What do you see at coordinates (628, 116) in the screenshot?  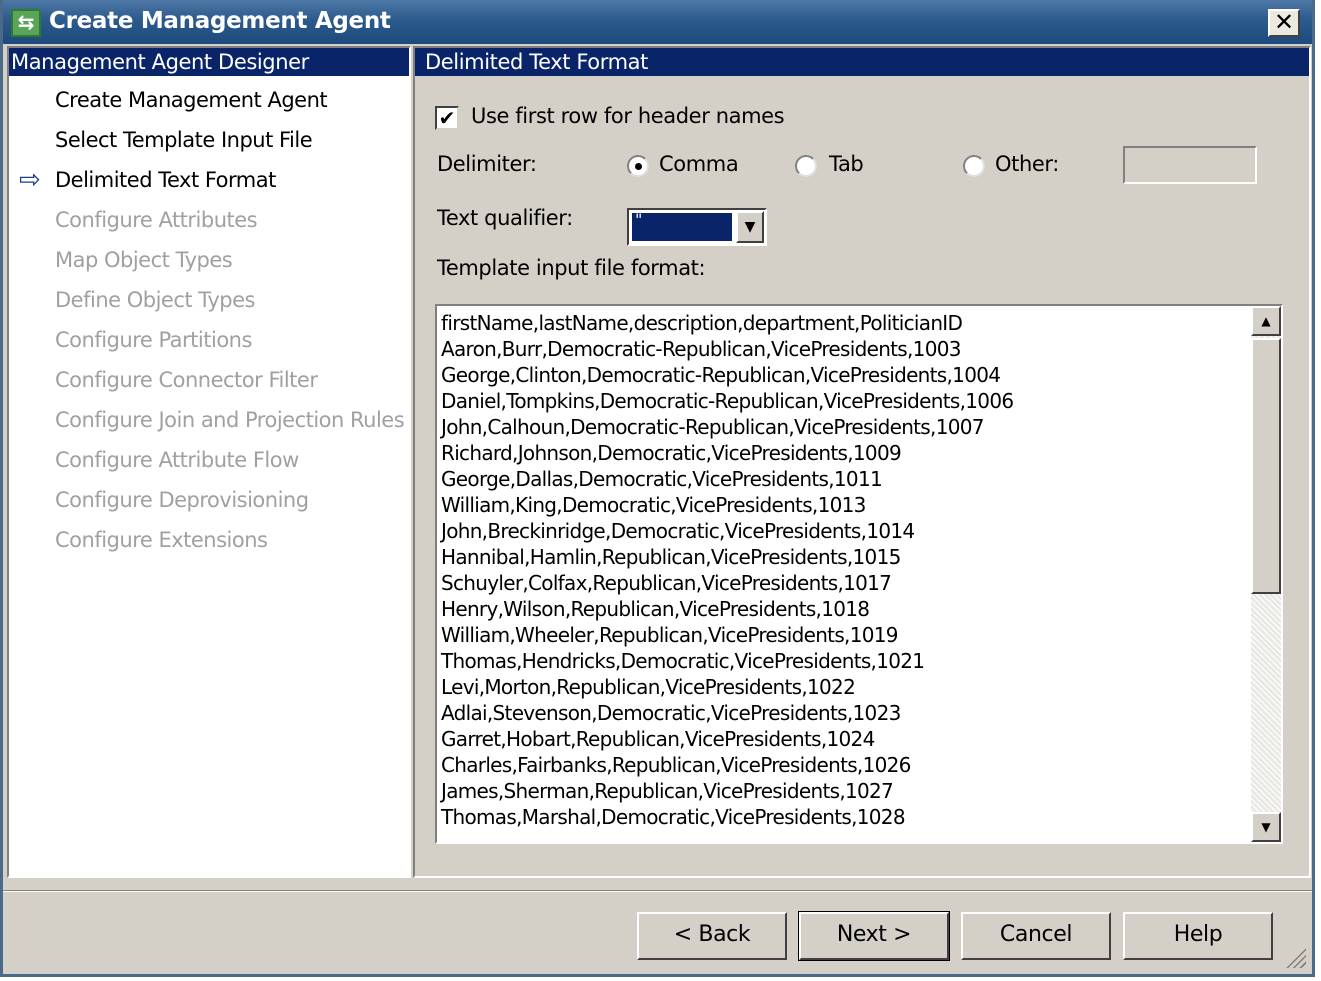 I see `use-header-row-label: Use first row for header names` at bounding box center [628, 116].